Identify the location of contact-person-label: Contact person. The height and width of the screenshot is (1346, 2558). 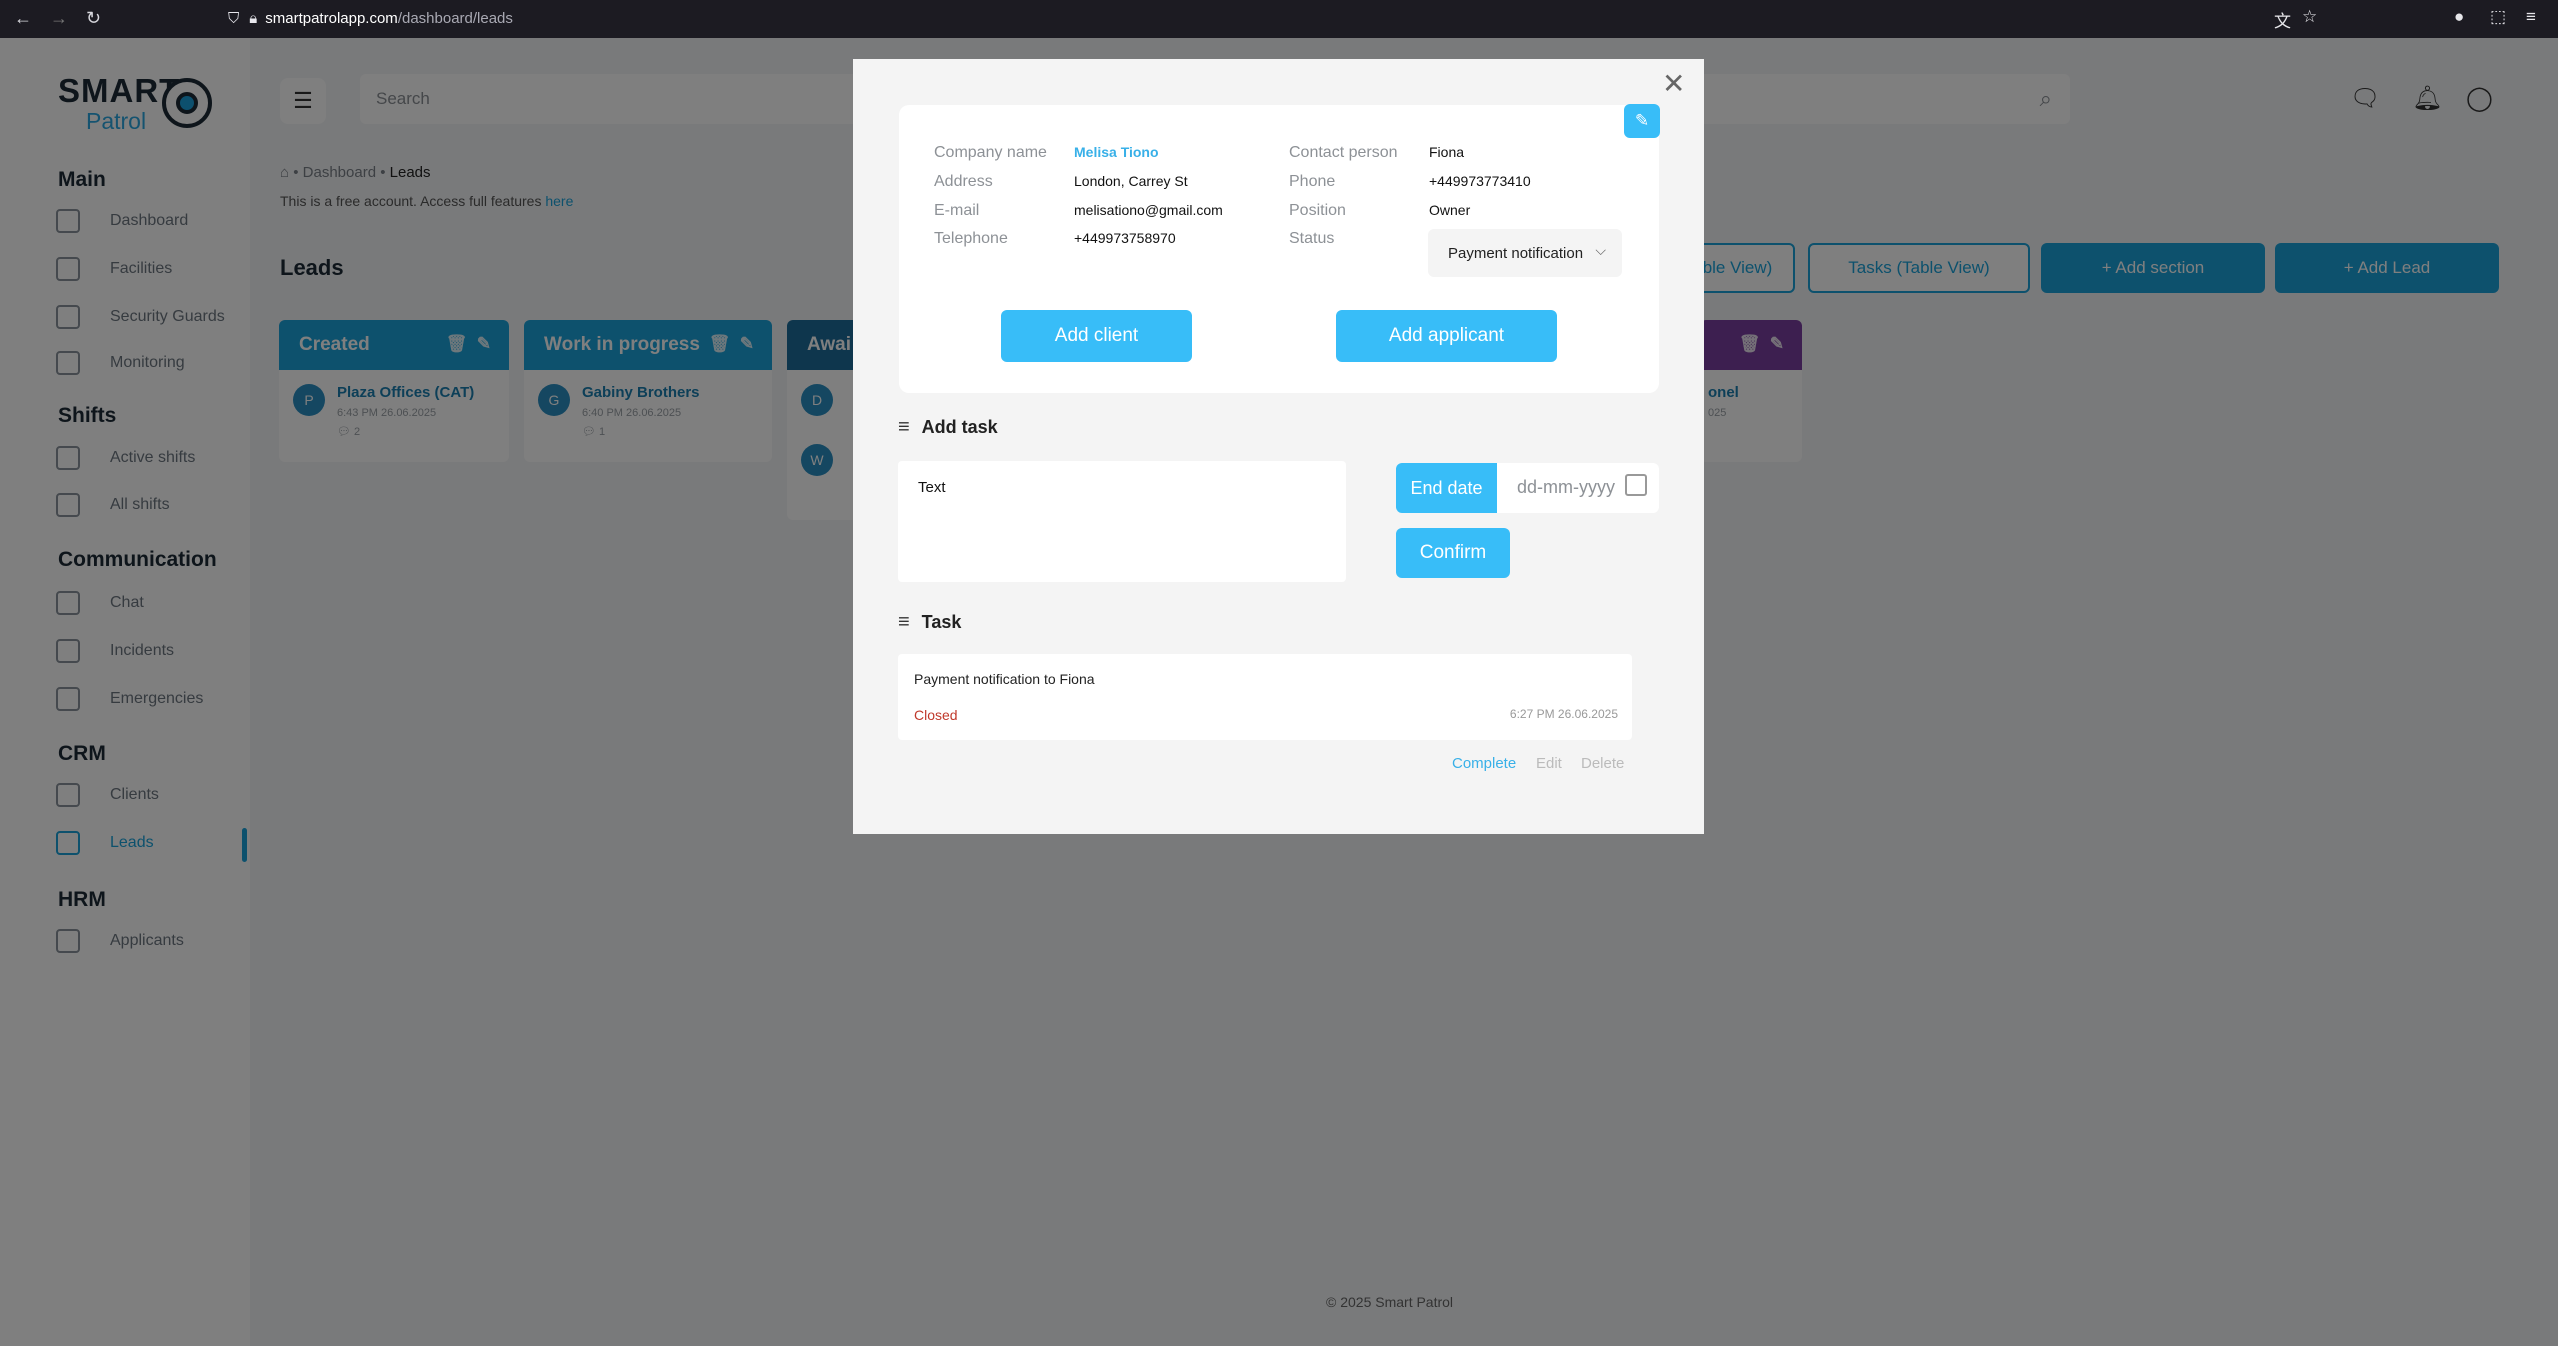
(1343, 152).